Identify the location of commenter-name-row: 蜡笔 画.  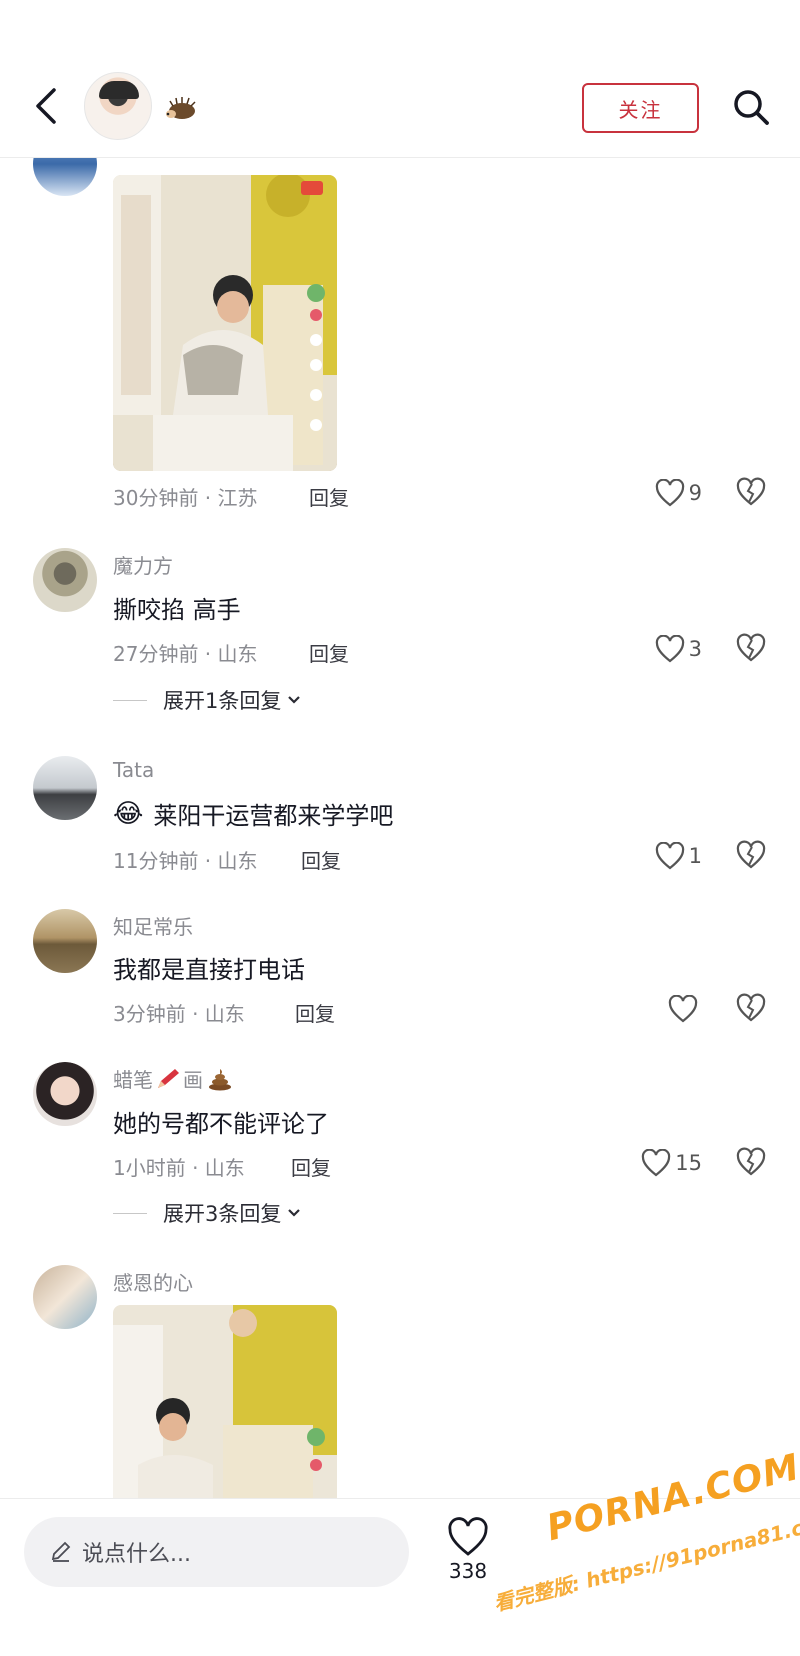
(173, 1078).